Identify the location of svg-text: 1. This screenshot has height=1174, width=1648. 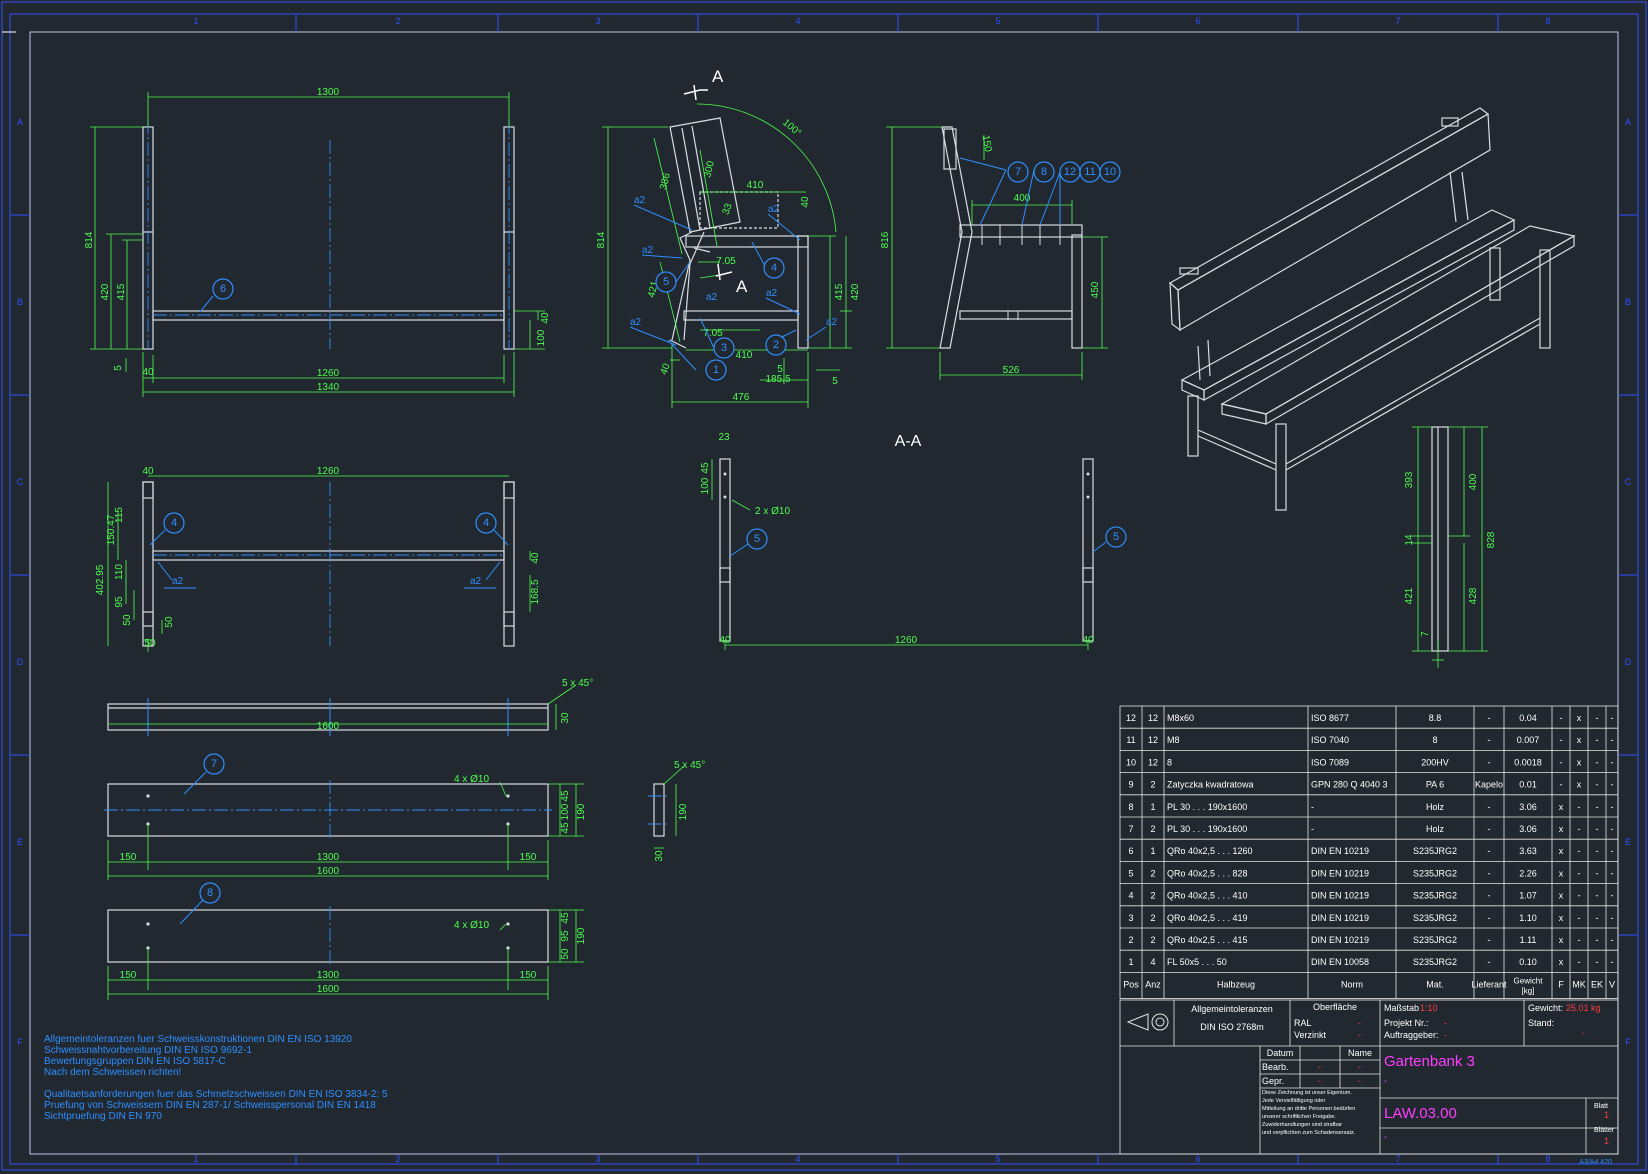
(716, 370).